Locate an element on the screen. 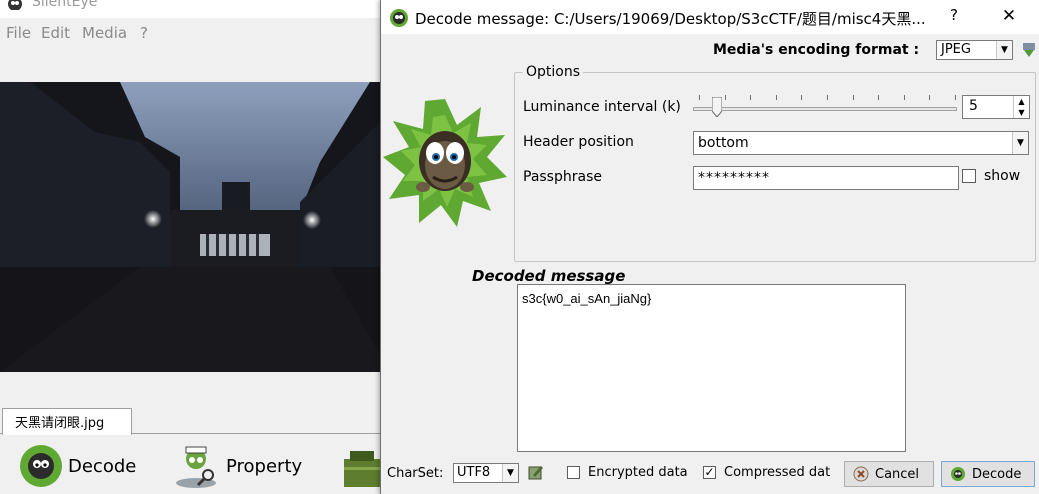 This screenshot has height=494, width=1039. close-button: ✕ is located at coordinates (1009, 17).